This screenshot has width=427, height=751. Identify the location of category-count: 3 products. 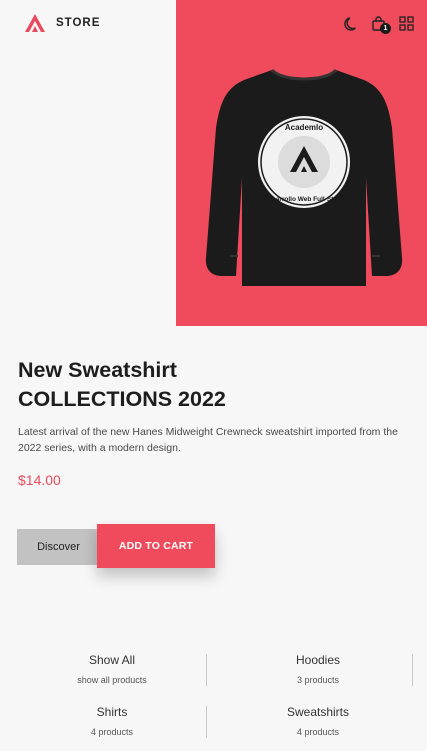
(318, 680).